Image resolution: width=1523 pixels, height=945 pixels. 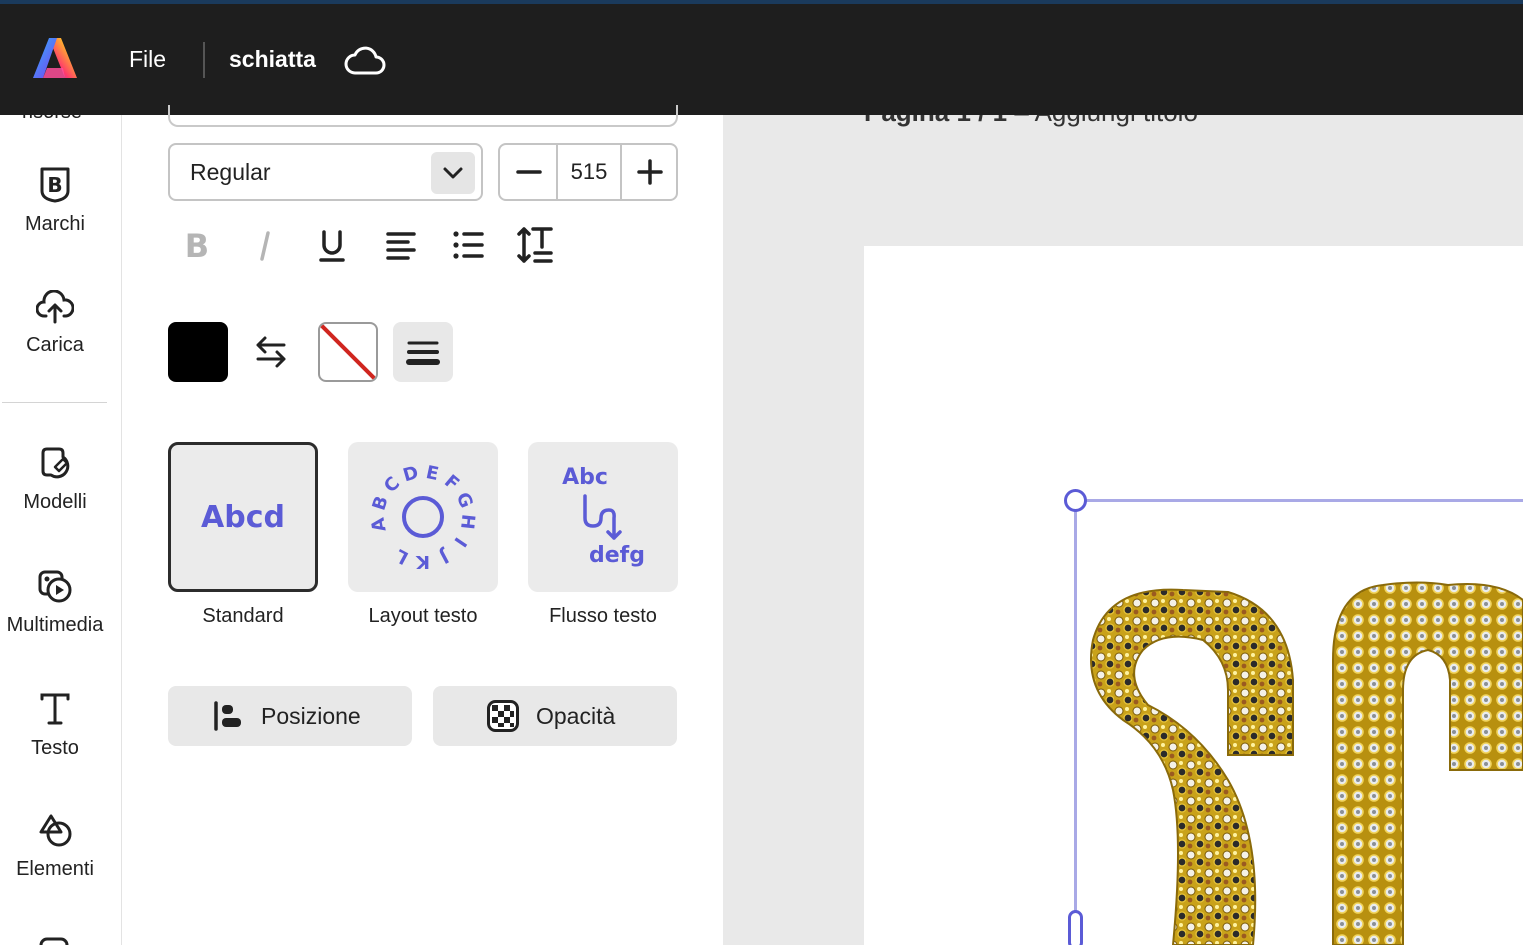 I want to click on style-label-layout: Layout testo, so click(x=423, y=616).